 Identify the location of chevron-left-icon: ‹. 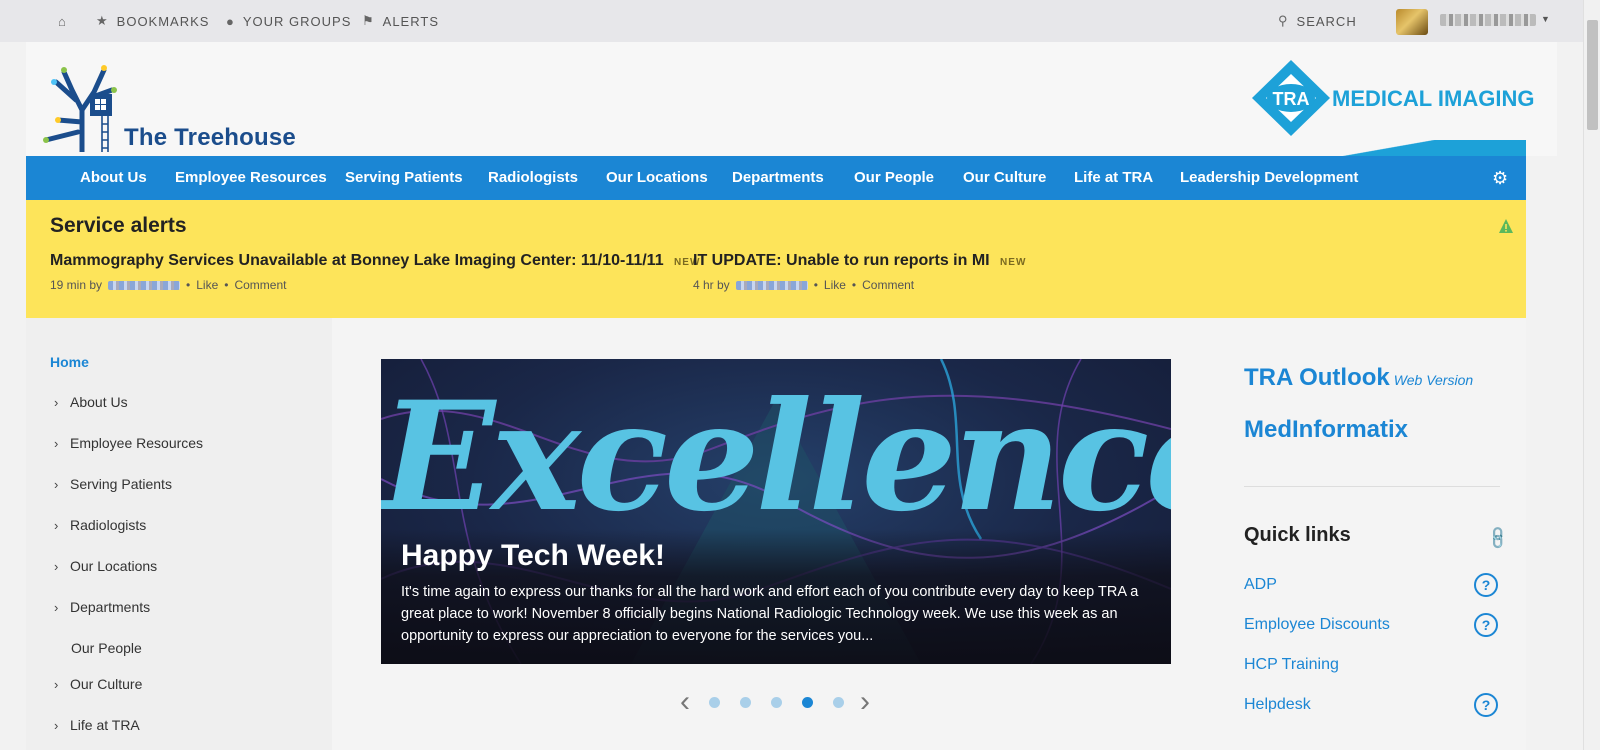
(685, 702).